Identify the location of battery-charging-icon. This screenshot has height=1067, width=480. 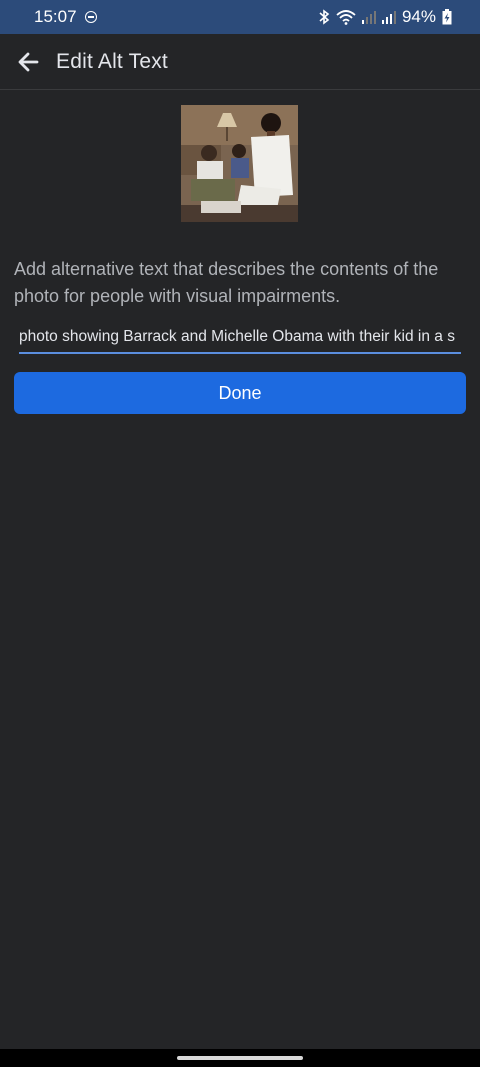
(447, 17).